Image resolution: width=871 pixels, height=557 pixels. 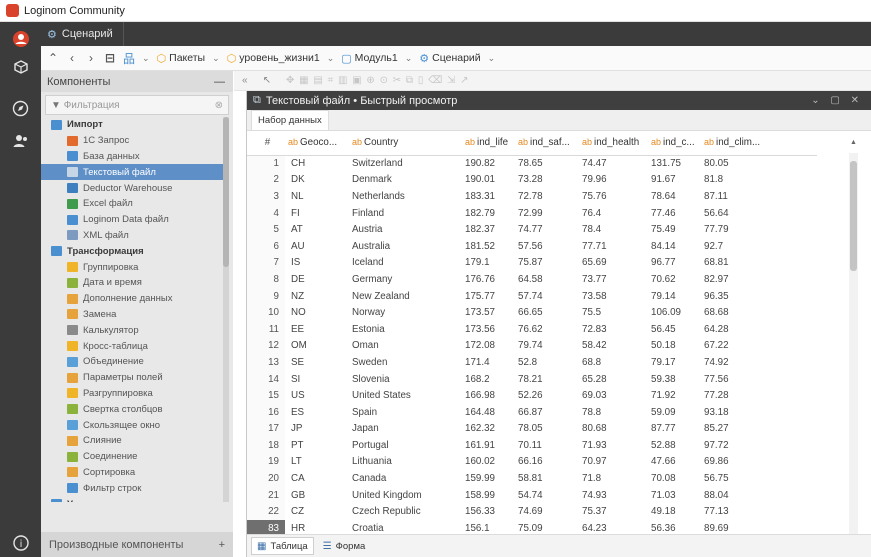 I want to click on table-cell: 78.05, so click(x=547, y=429).